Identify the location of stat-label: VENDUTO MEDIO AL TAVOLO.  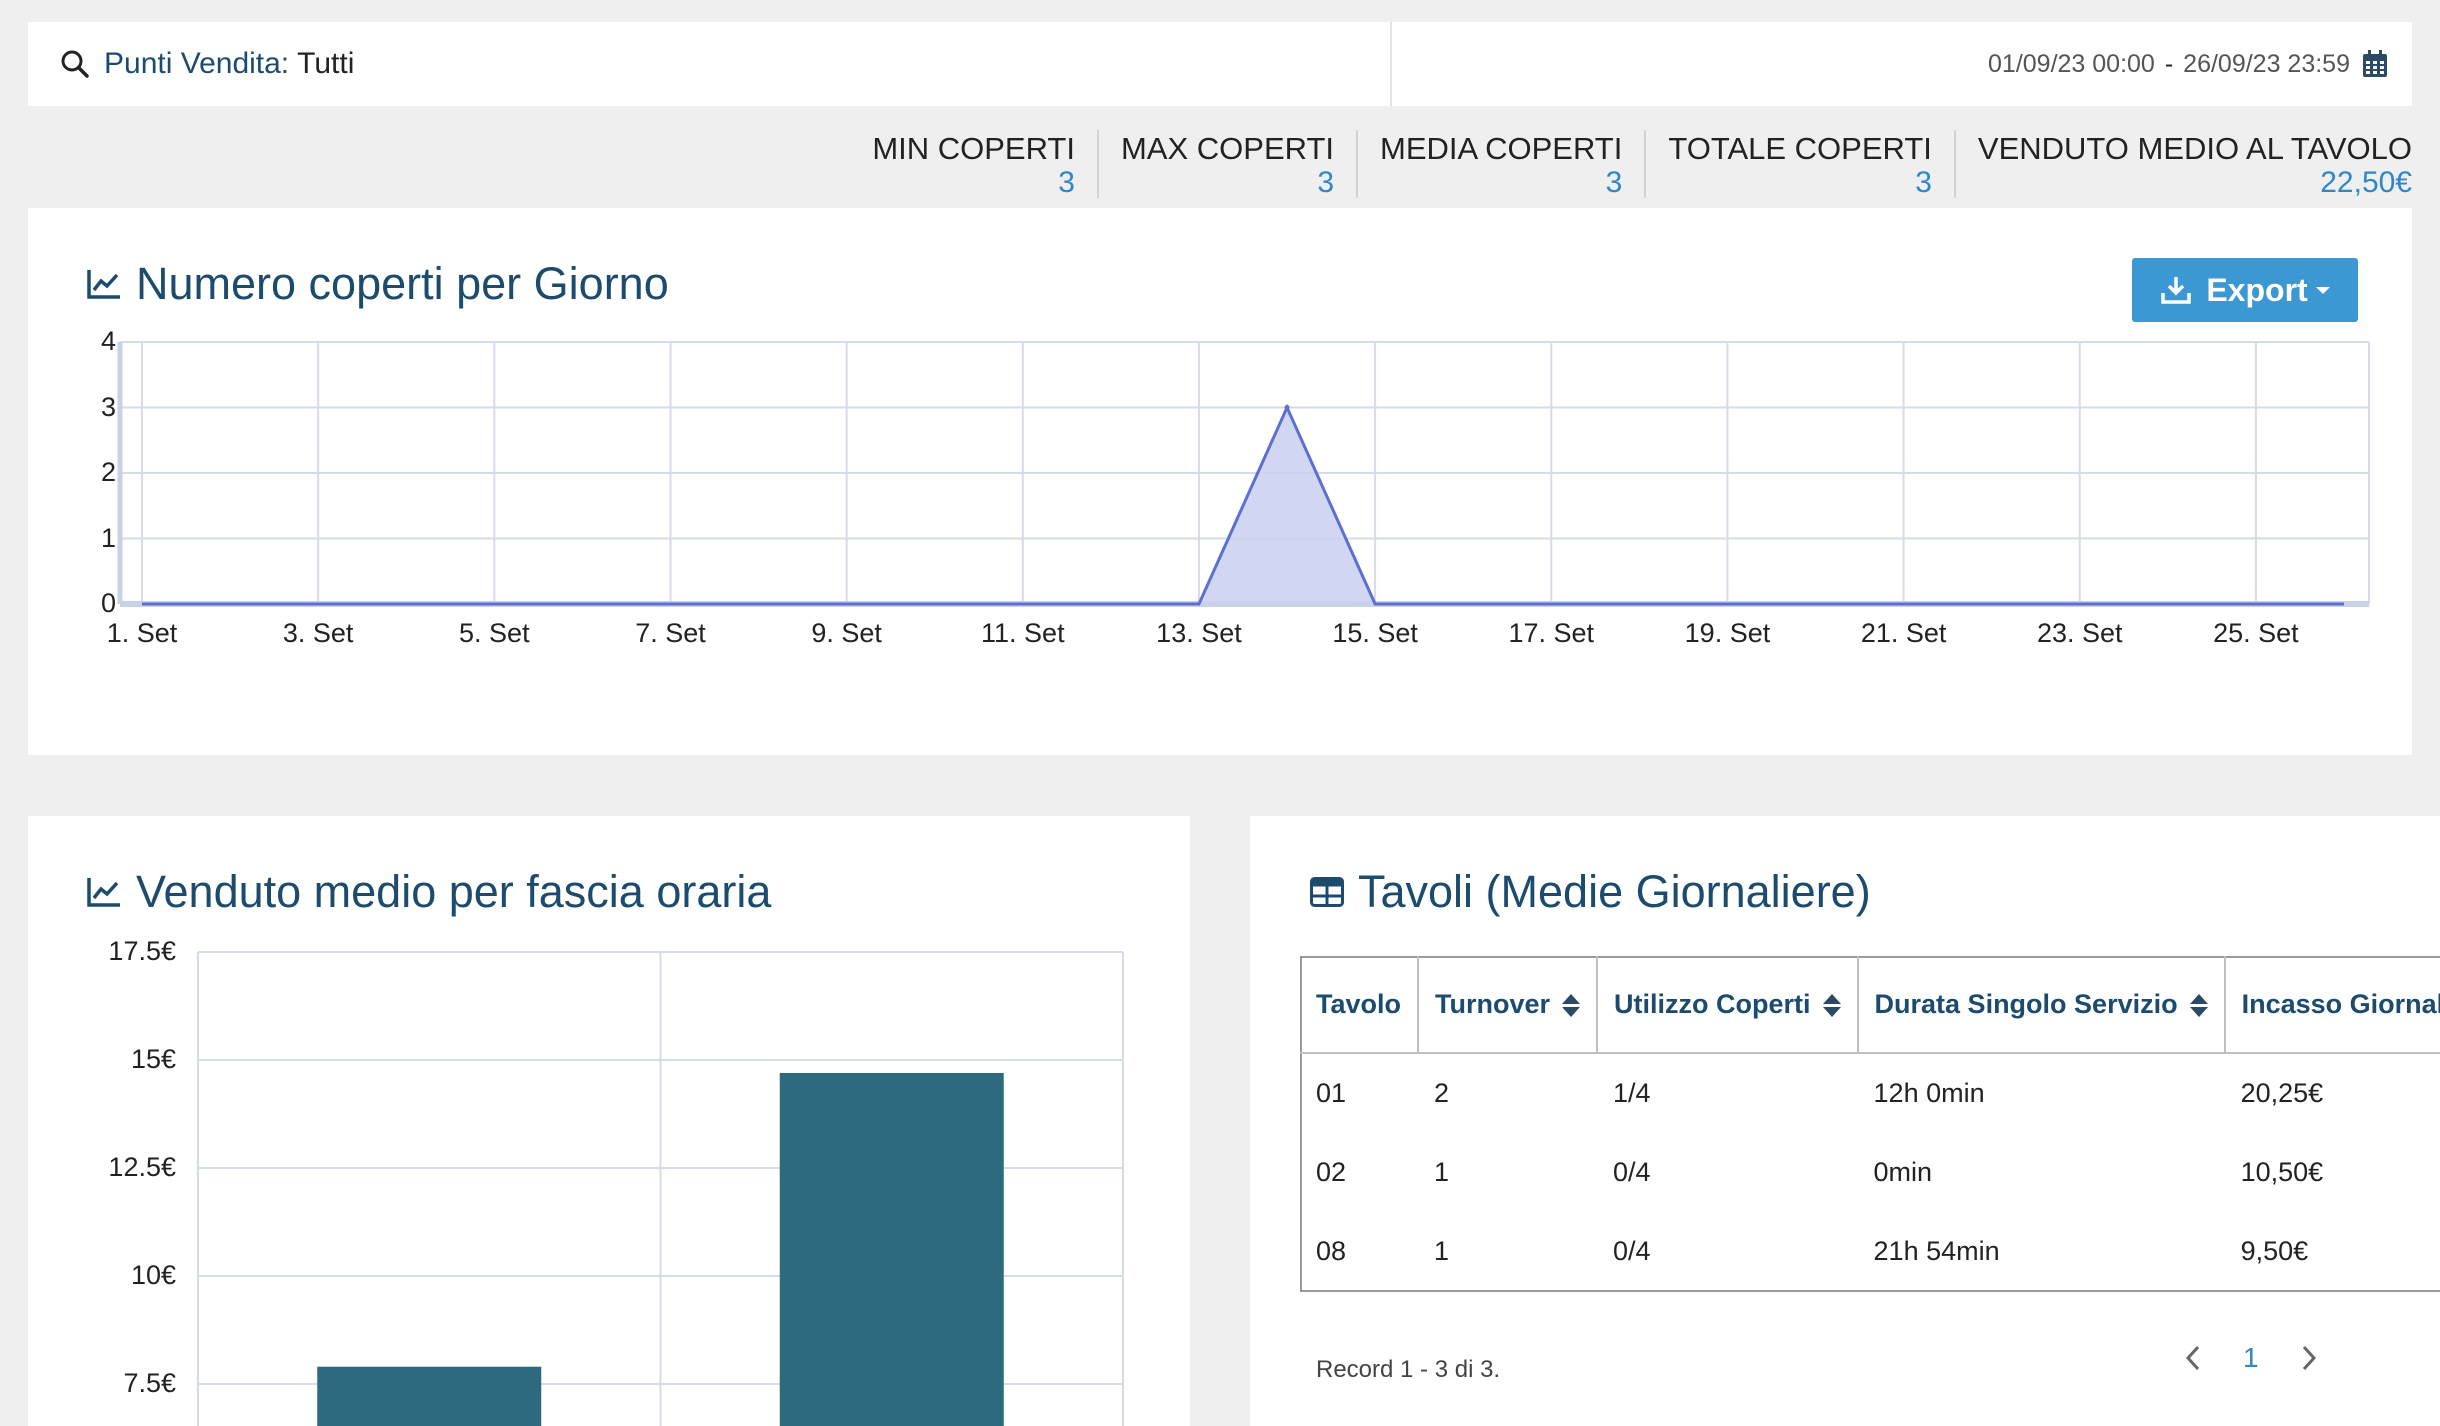
(2194, 148).